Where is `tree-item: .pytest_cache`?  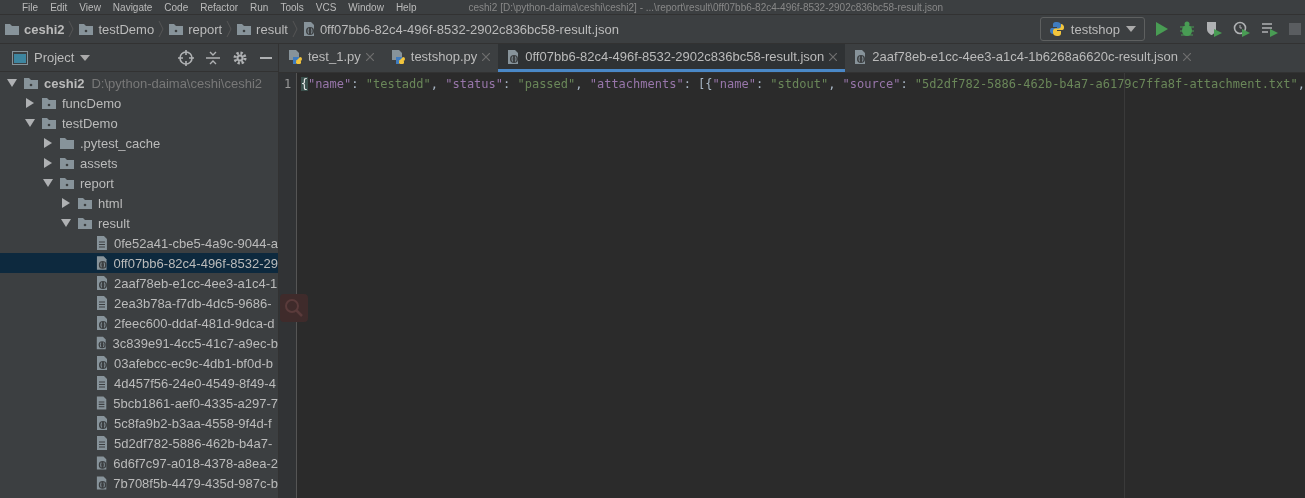 tree-item: .pytest_cache is located at coordinates (139, 143).